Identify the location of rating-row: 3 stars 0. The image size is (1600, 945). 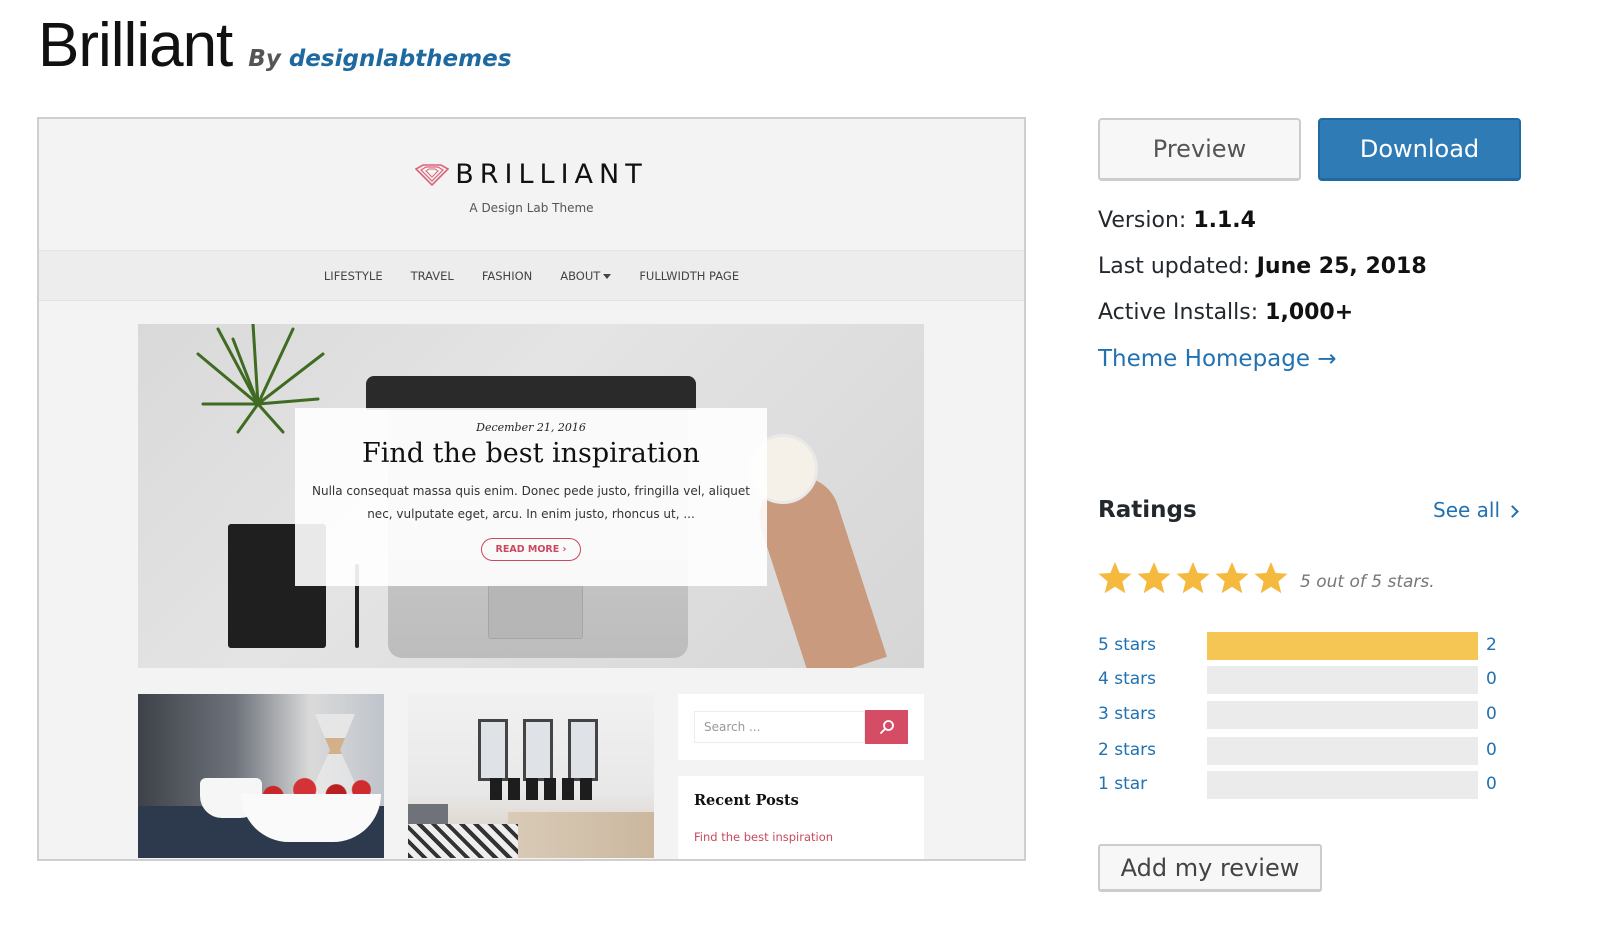
(1303, 716).